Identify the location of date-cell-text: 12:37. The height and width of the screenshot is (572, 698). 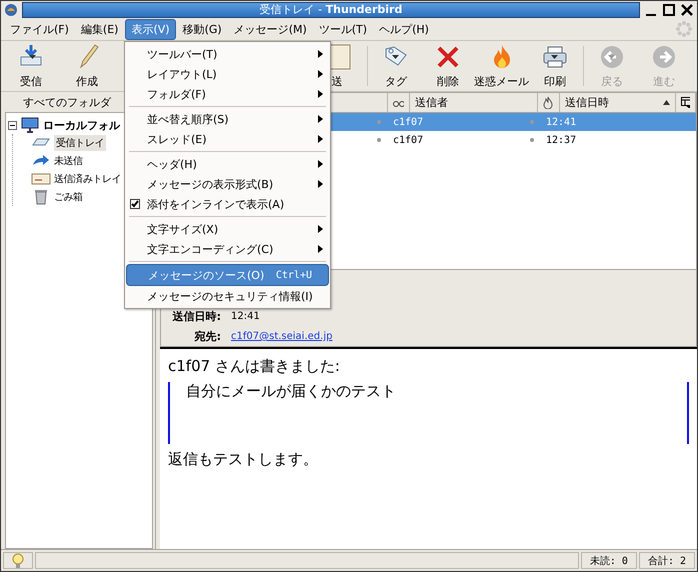
(561, 140).